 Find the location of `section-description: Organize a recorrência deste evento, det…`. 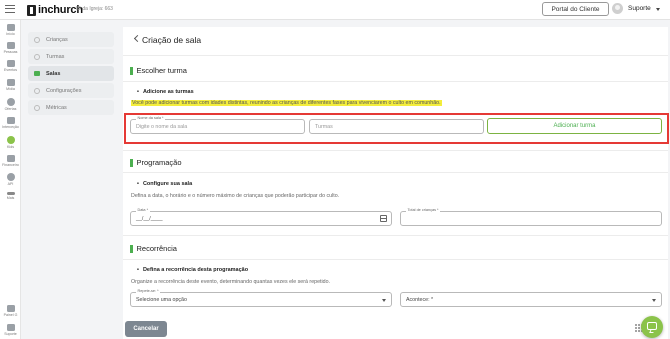

section-description: Organize a recorrência deste evento, det… is located at coordinates (231, 282).